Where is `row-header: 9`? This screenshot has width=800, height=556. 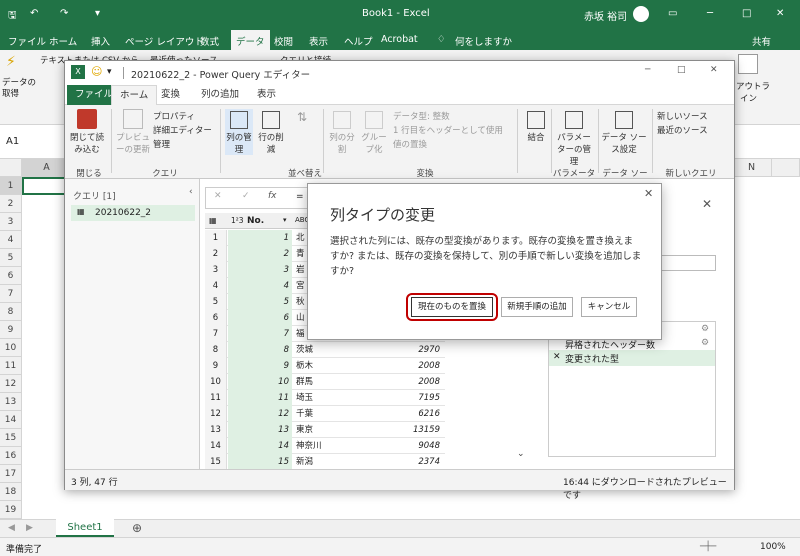
row-header: 9 is located at coordinates (11, 330).